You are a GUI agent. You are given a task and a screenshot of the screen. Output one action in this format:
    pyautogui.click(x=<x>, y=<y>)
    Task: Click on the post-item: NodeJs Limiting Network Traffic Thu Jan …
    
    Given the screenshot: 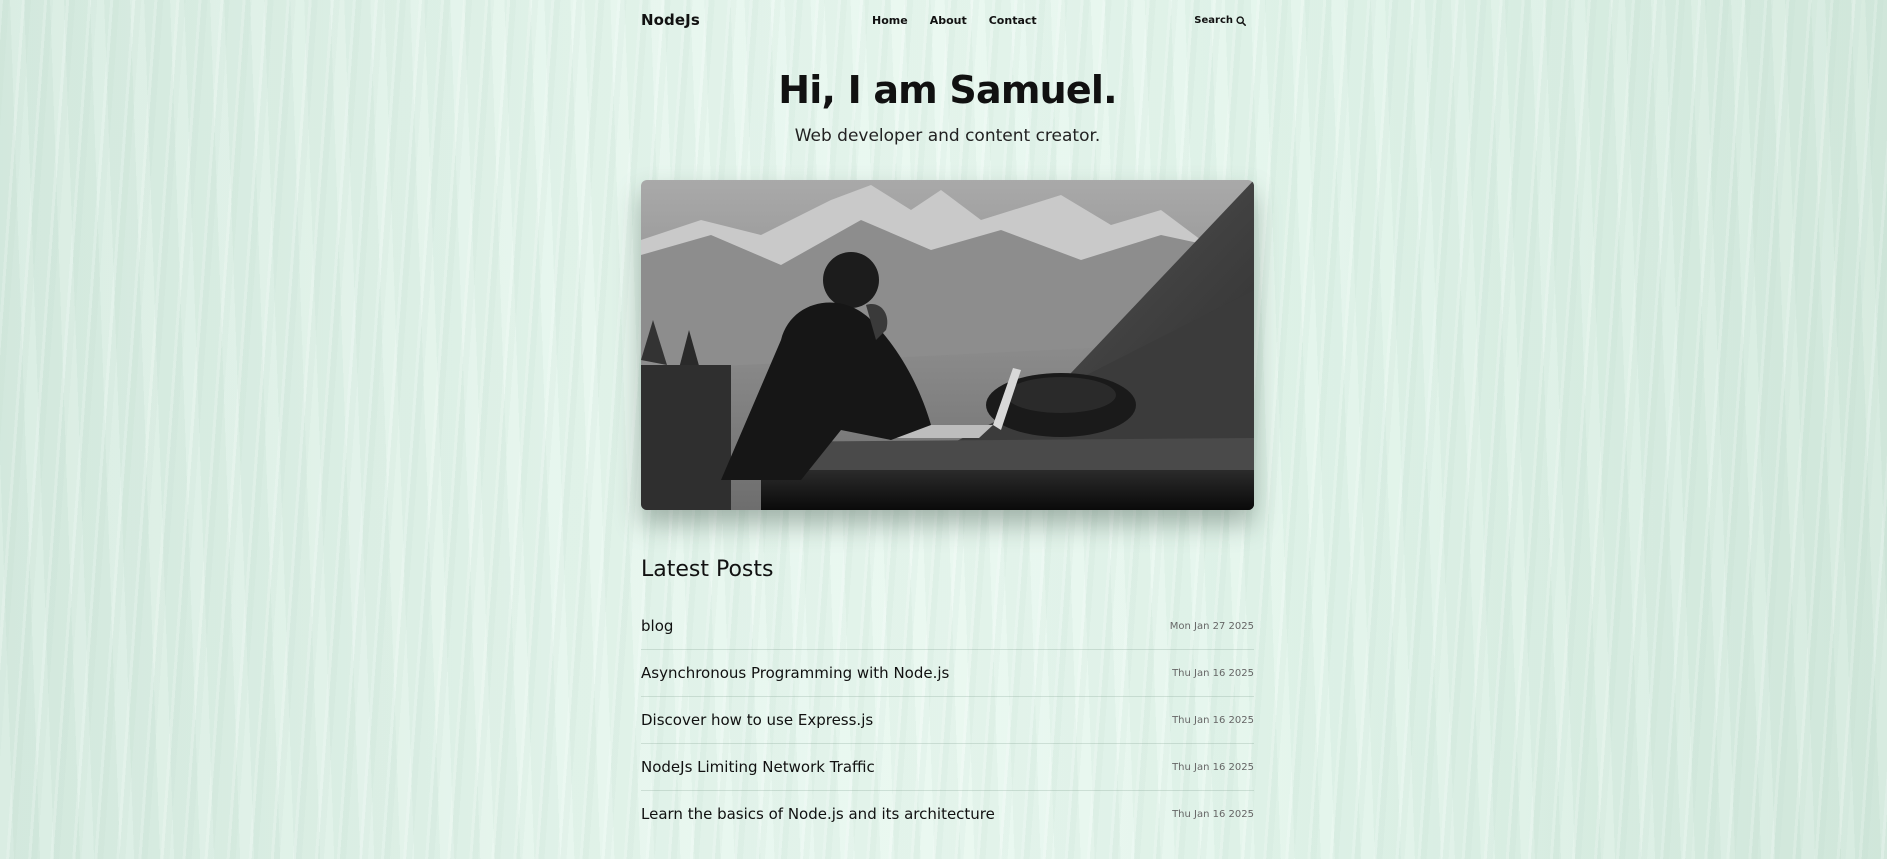 What is the action you would take?
    pyautogui.click(x=947, y=767)
    